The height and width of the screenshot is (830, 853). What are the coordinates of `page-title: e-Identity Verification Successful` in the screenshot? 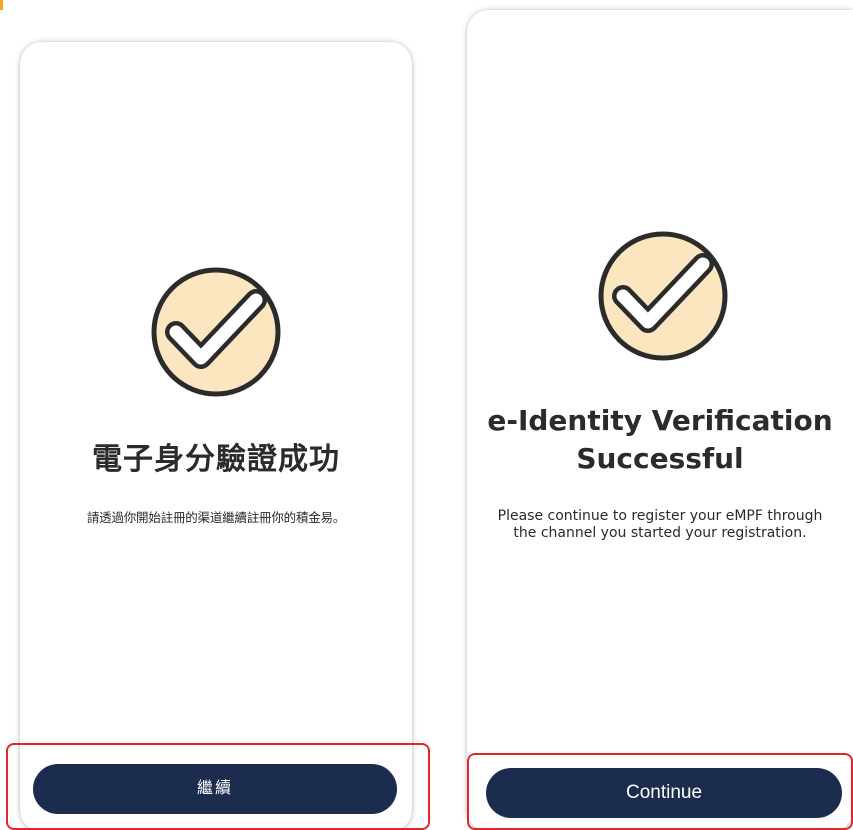 It's located at (660, 439).